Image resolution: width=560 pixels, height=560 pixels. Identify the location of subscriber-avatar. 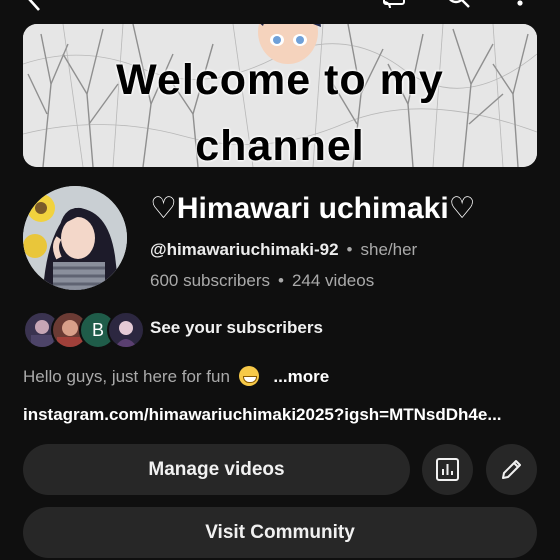
(126, 330).